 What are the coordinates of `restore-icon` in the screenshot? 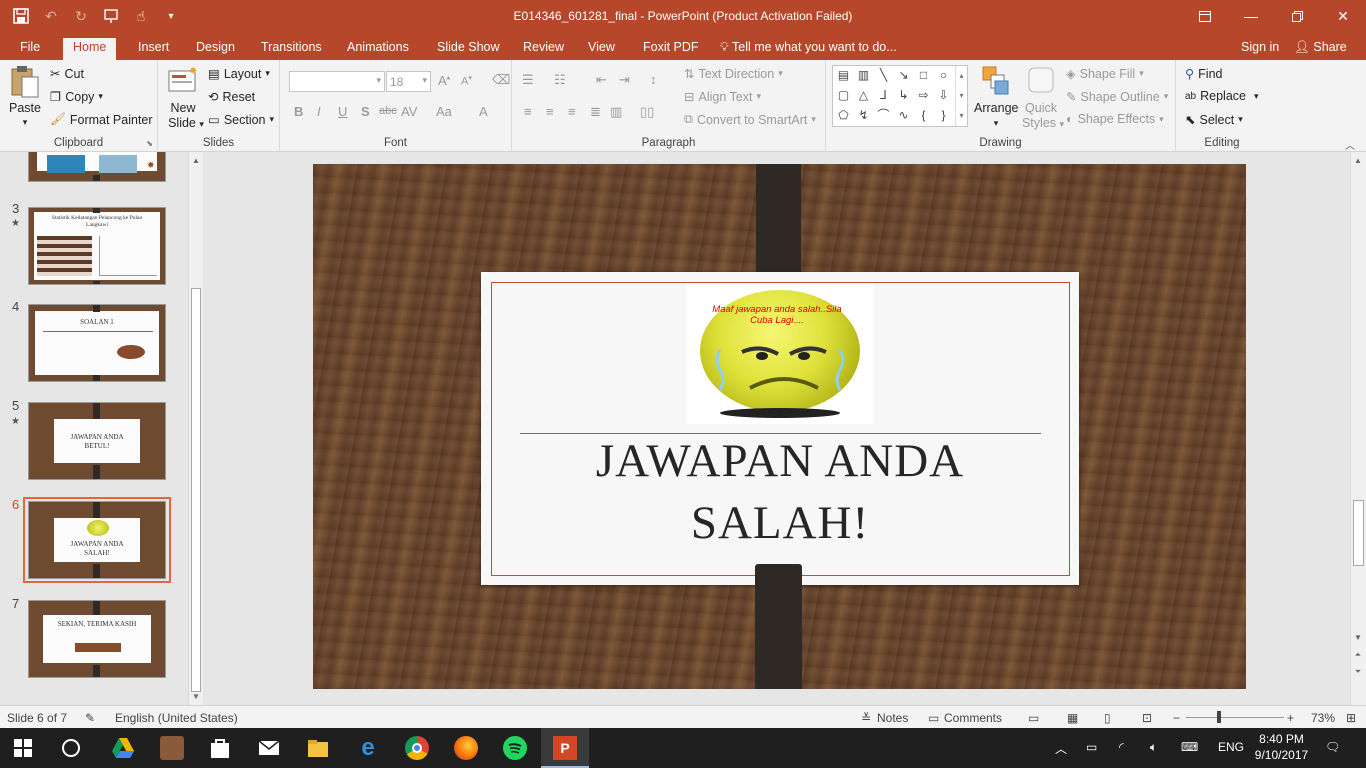 It's located at (1297, 16).